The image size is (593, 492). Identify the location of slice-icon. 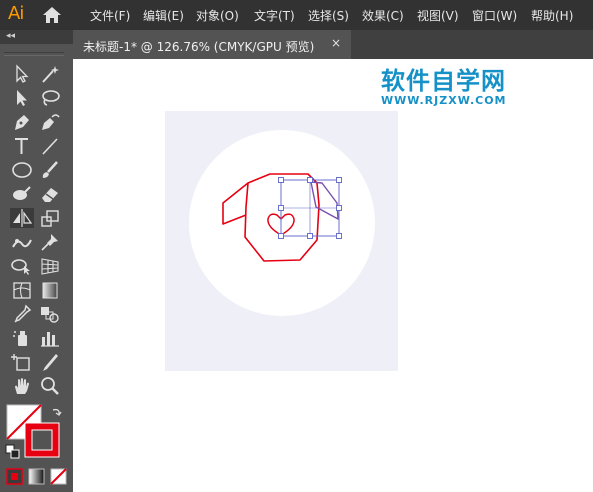
(50, 362).